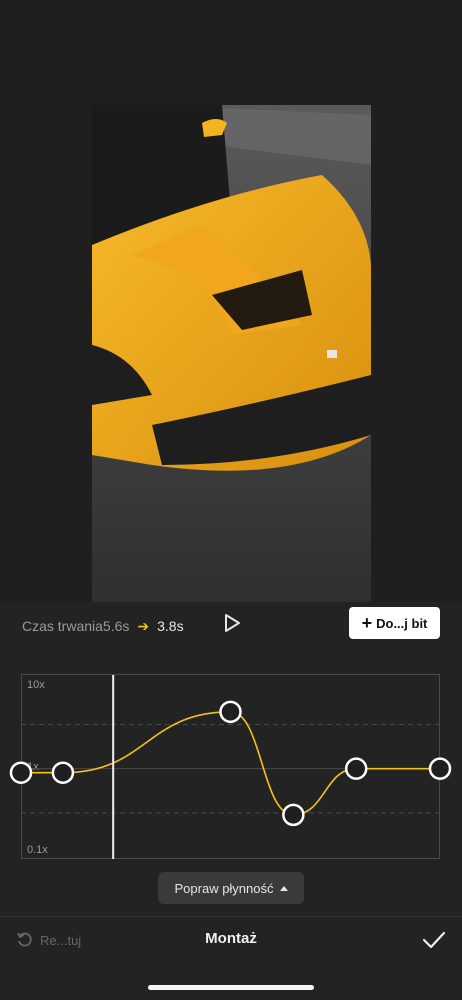 This screenshot has height=1000, width=462. I want to click on duration-info: Czas trwania 5.6s ➔ 3.8s, so click(103, 626).